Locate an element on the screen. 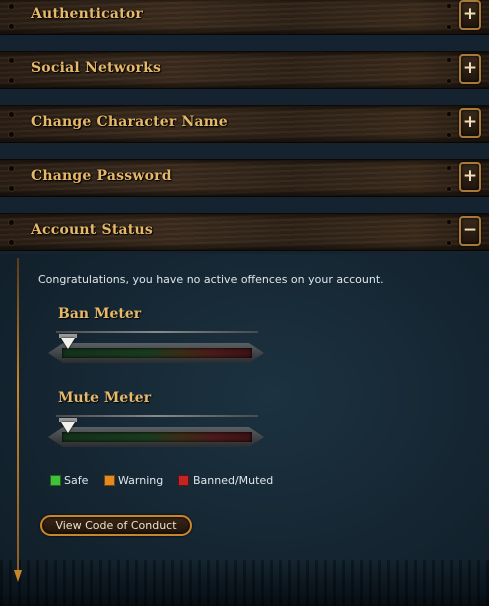 The image size is (489, 606). section-account-status: Account Status − is located at coordinates (244, 232).